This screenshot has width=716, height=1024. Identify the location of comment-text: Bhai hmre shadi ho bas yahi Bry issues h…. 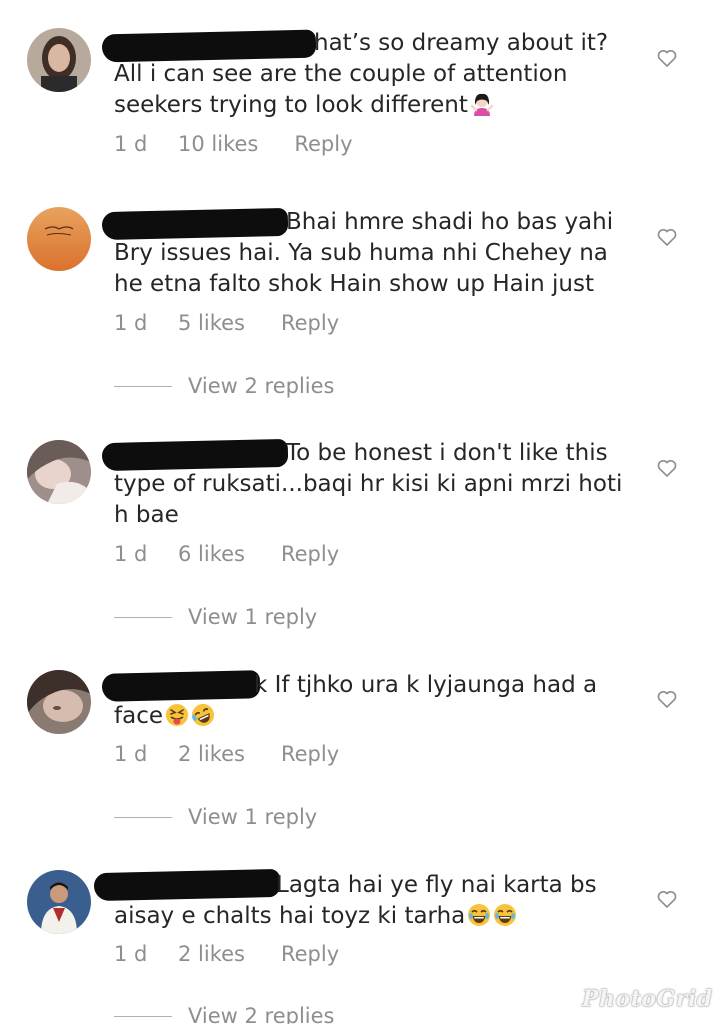
(364, 253).